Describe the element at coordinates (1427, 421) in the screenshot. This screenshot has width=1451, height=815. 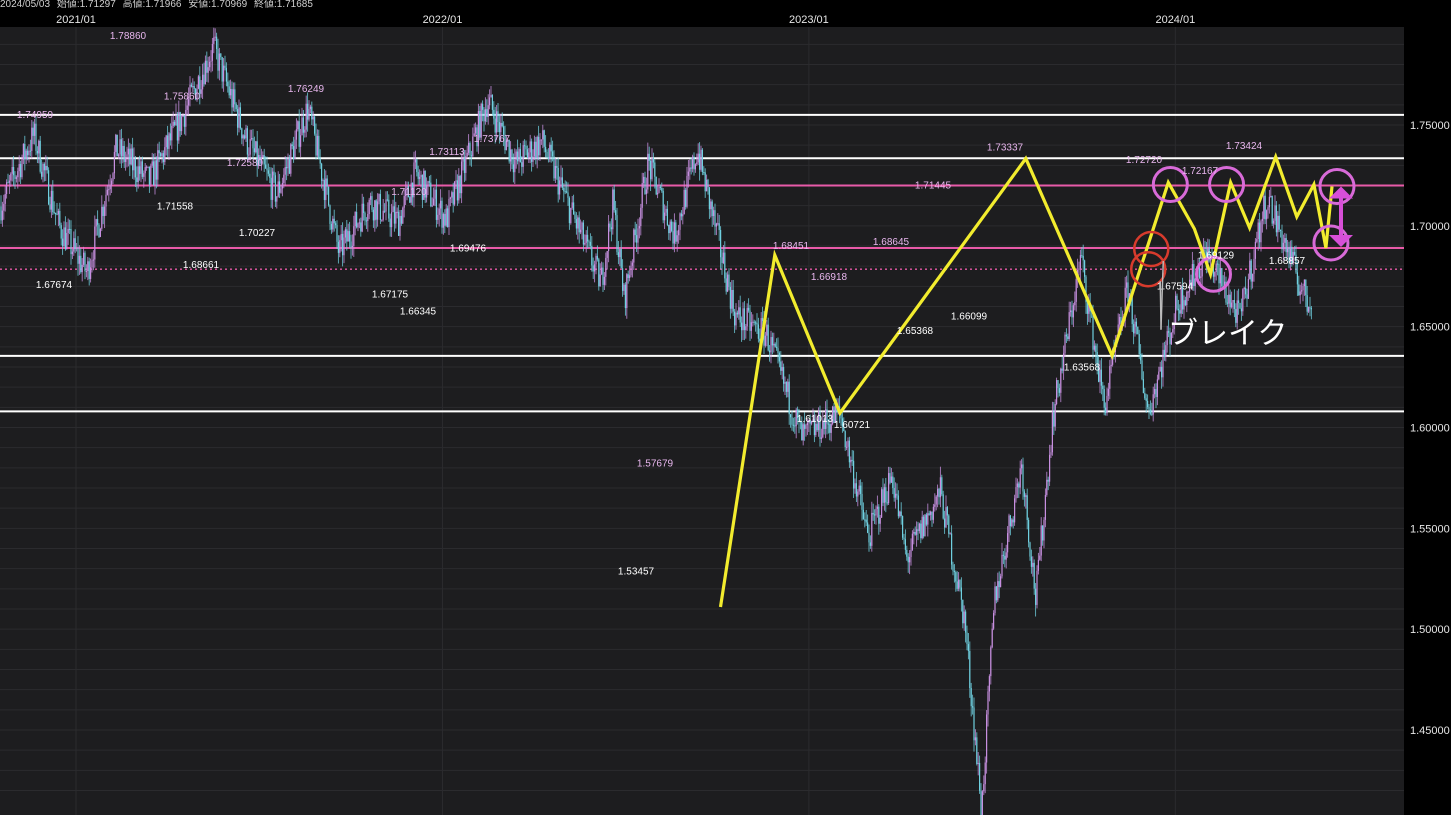
I see `y-axis-band` at that location.